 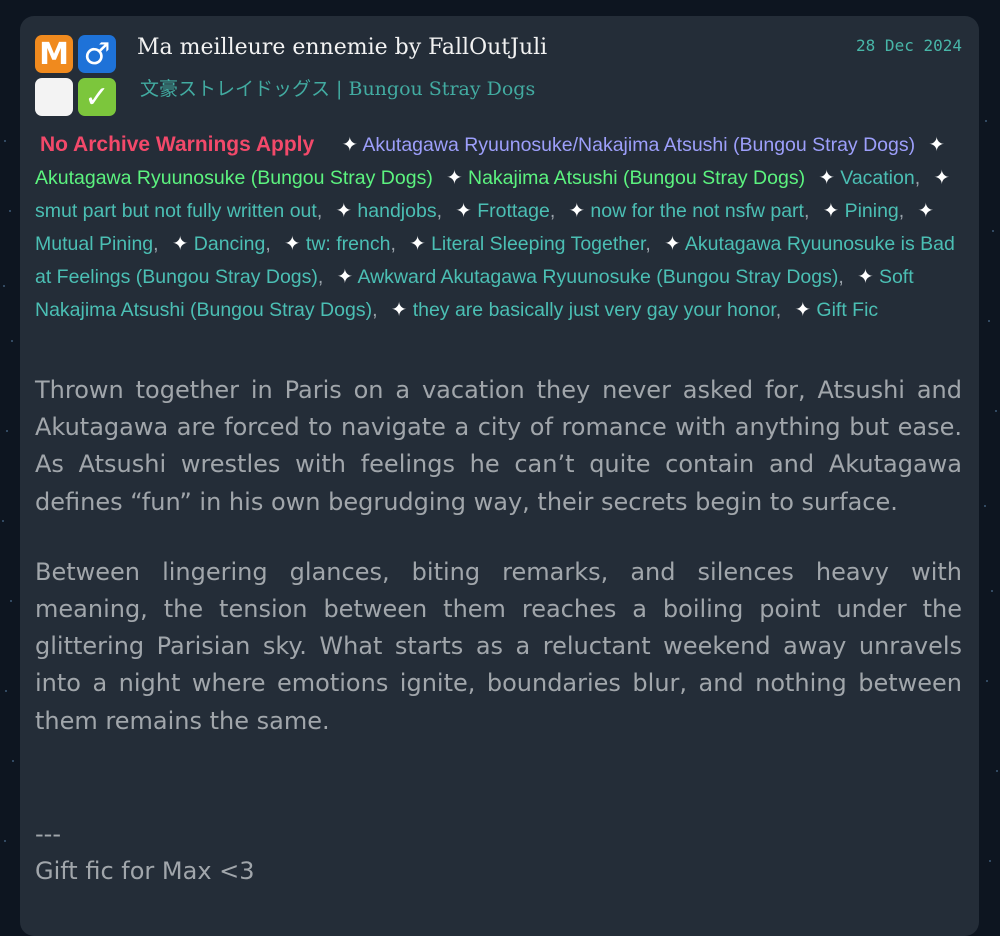 I want to click on publish-date: 28 Dec 2024, so click(x=909, y=45).